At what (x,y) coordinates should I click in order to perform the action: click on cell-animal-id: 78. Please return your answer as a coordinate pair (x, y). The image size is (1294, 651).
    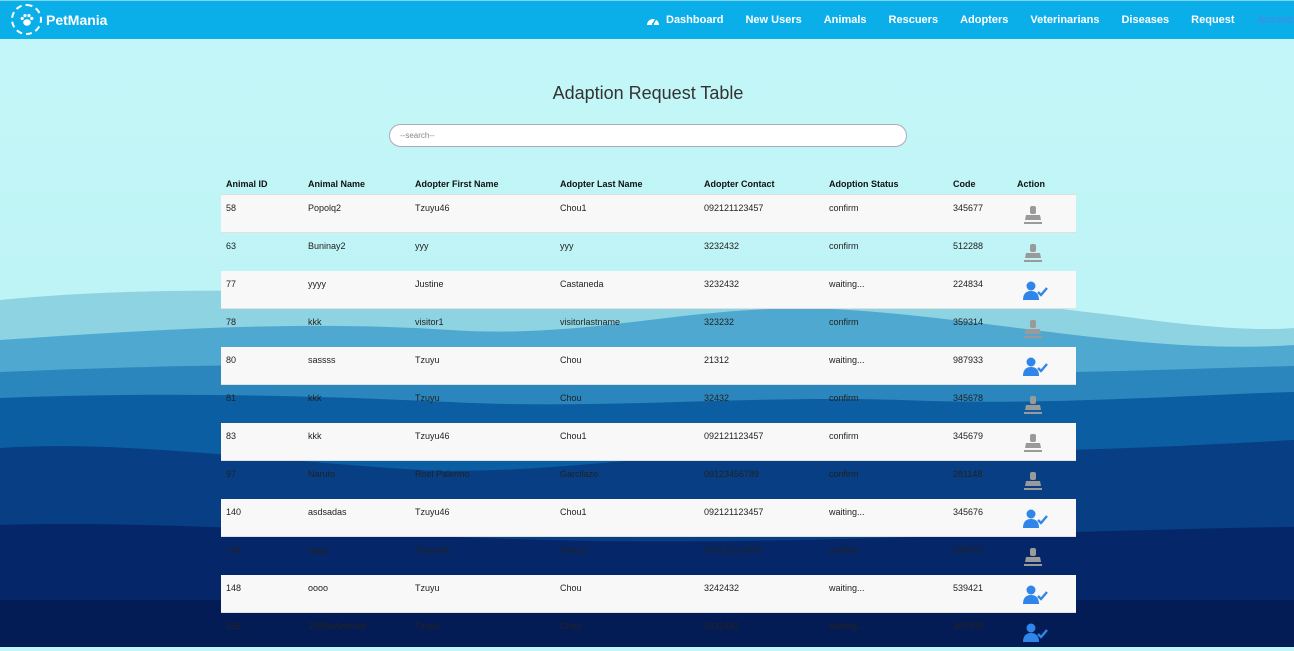
    Looking at the image, I should click on (231, 322).